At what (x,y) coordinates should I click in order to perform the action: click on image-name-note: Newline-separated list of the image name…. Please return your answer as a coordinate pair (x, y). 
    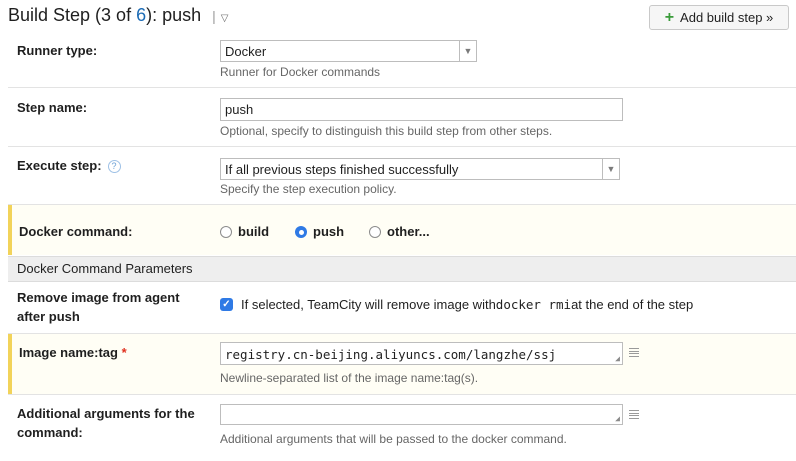
    Looking at the image, I should click on (349, 378).